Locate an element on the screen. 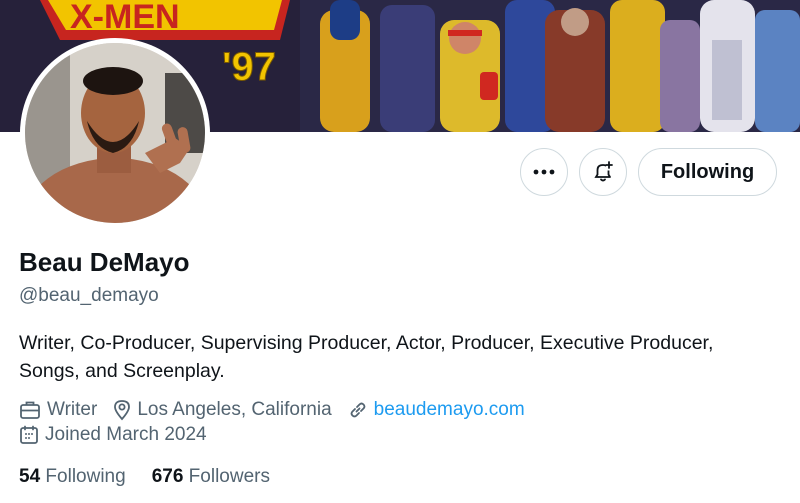 The height and width of the screenshot is (503, 800). notify-button is located at coordinates (603, 172).